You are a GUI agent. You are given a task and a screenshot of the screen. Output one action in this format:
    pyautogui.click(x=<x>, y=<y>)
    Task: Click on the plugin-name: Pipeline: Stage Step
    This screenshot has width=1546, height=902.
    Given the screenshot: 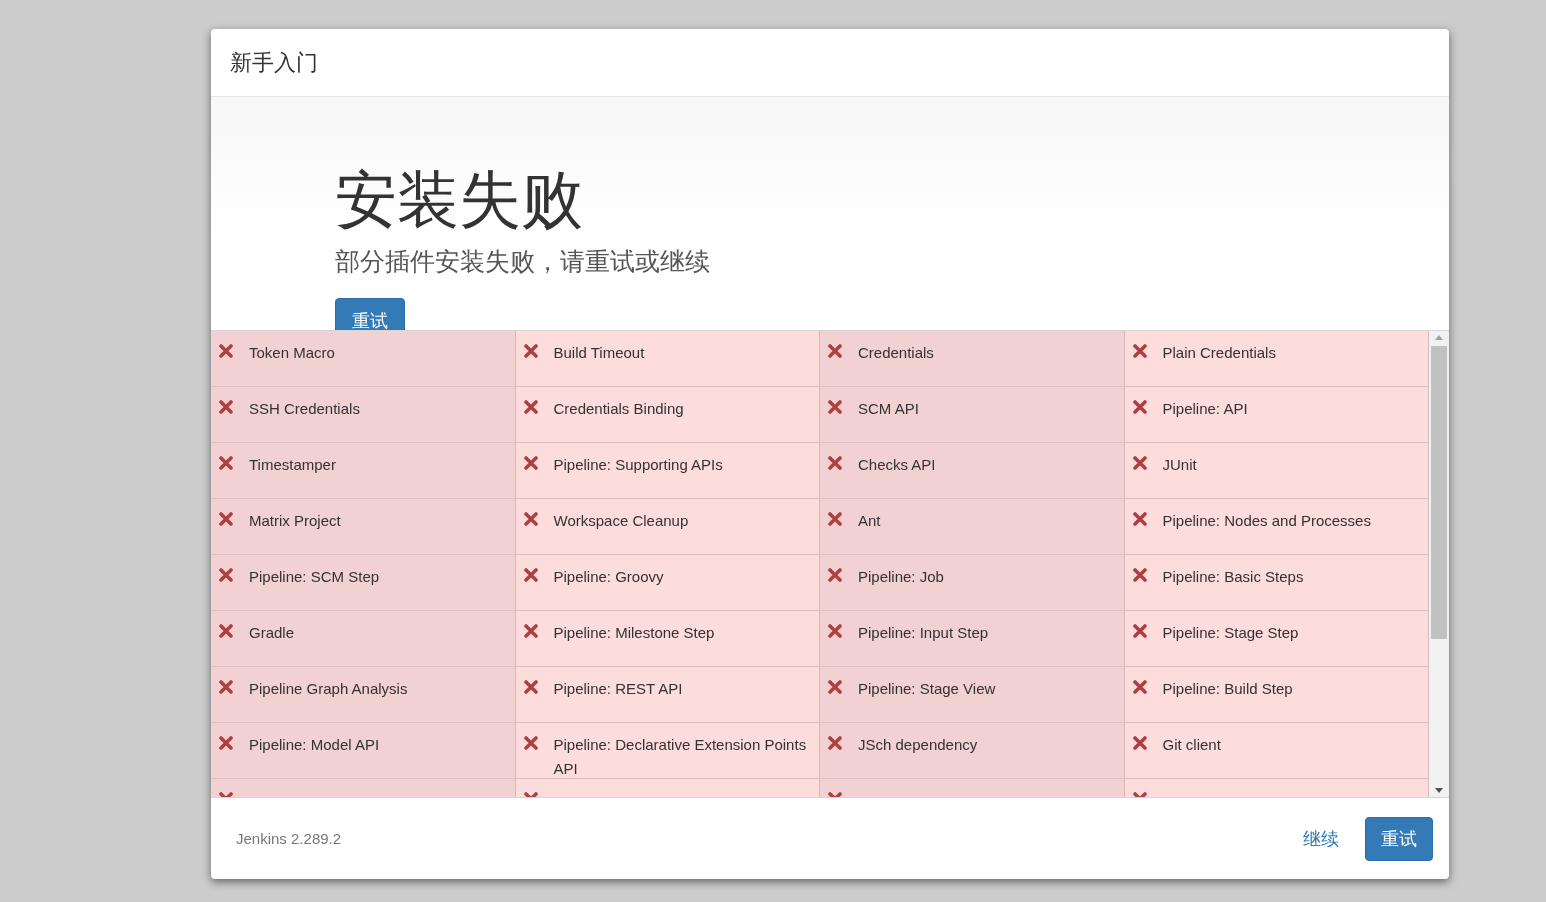 What is the action you would take?
    pyautogui.click(x=1230, y=633)
    